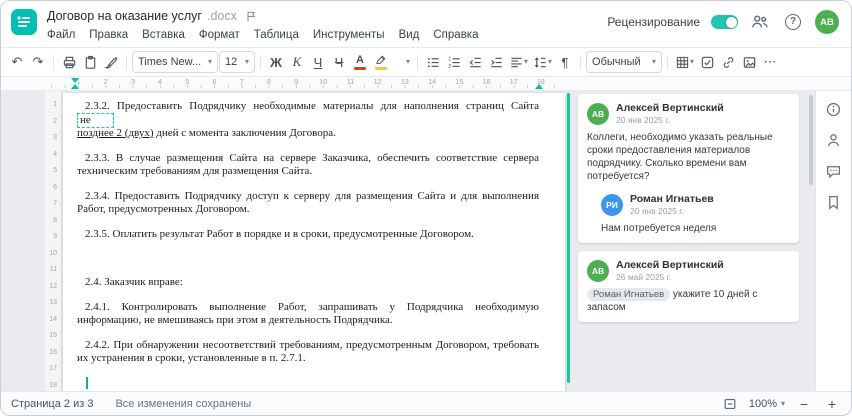 This screenshot has height=416, width=852. Describe the element at coordinates (449, 59) in the screenshot. I see `svg-text: 1` at that location.